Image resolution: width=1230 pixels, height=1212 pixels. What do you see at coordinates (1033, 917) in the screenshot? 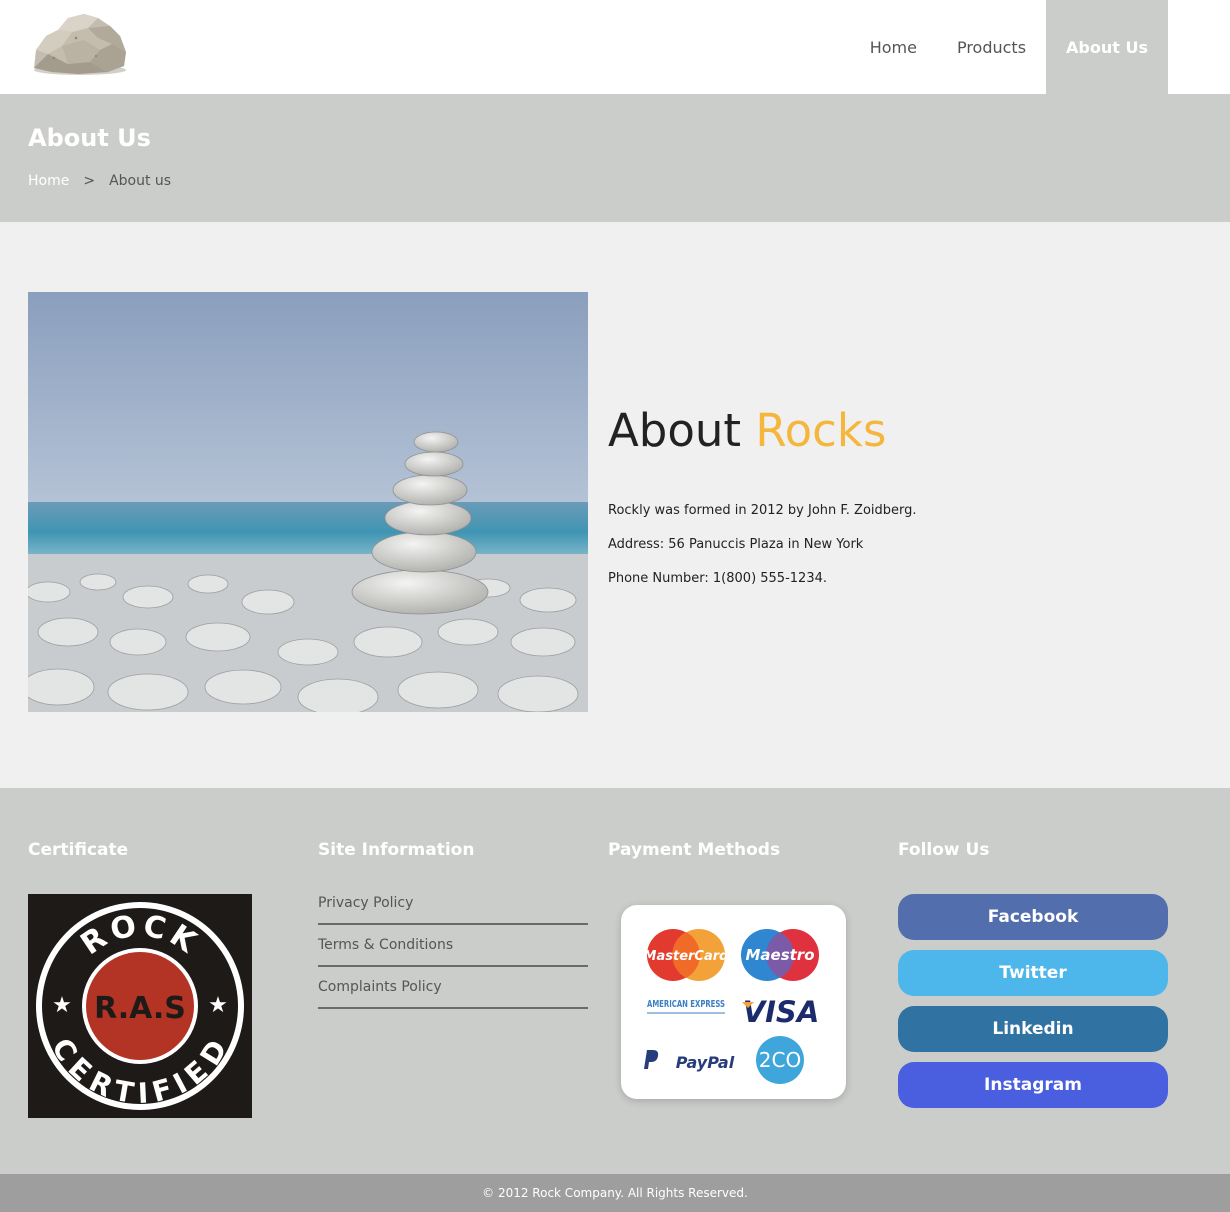
I see `facebook-button: Facebook` at bounding box center [1033, 917].